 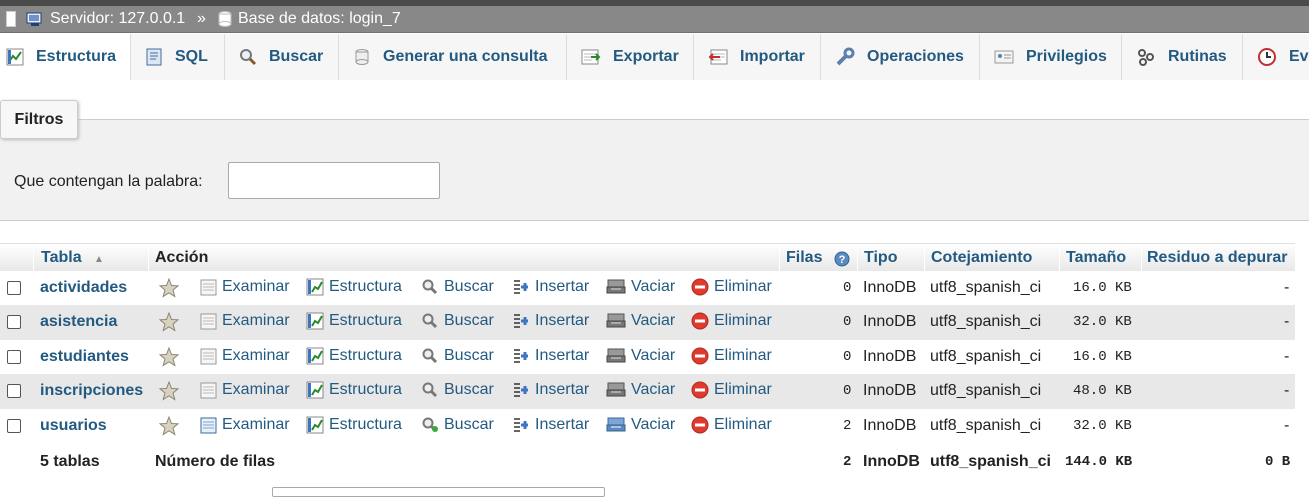 What do you see at coordinates (890, 287) in the screenshot?
I see `row-type: InnoDB` at bounding box center [890, 287].